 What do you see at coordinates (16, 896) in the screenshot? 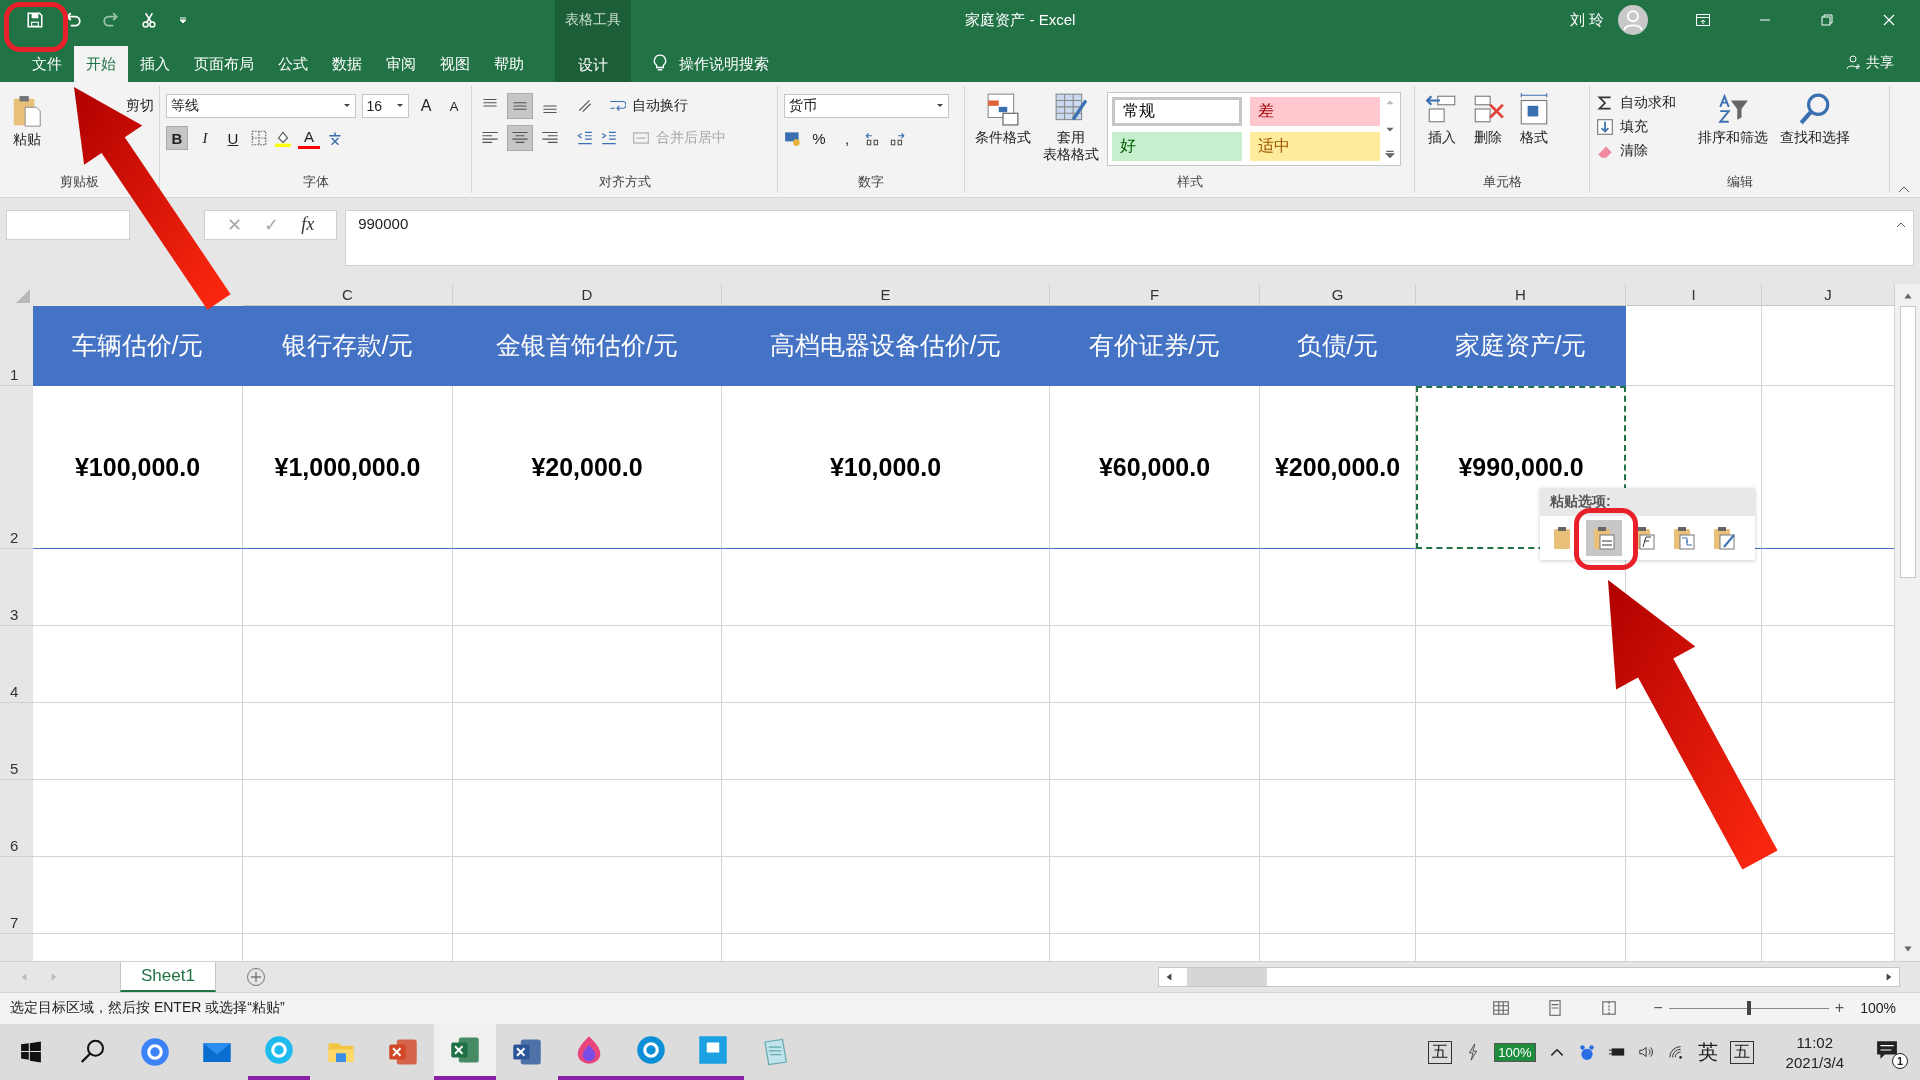
I see `row-header: 7` at bounding box center [16, 896].